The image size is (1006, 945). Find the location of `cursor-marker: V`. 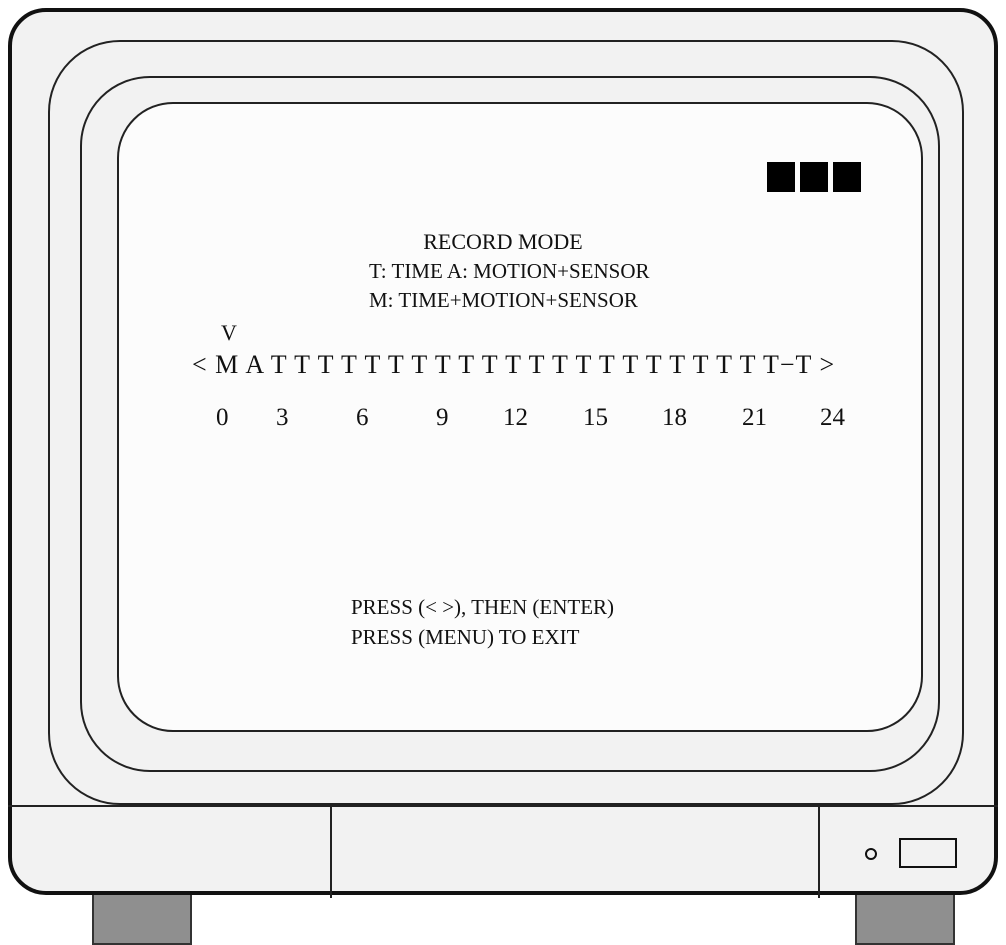

cursor-marker: V is located at coordinates (229, 332).